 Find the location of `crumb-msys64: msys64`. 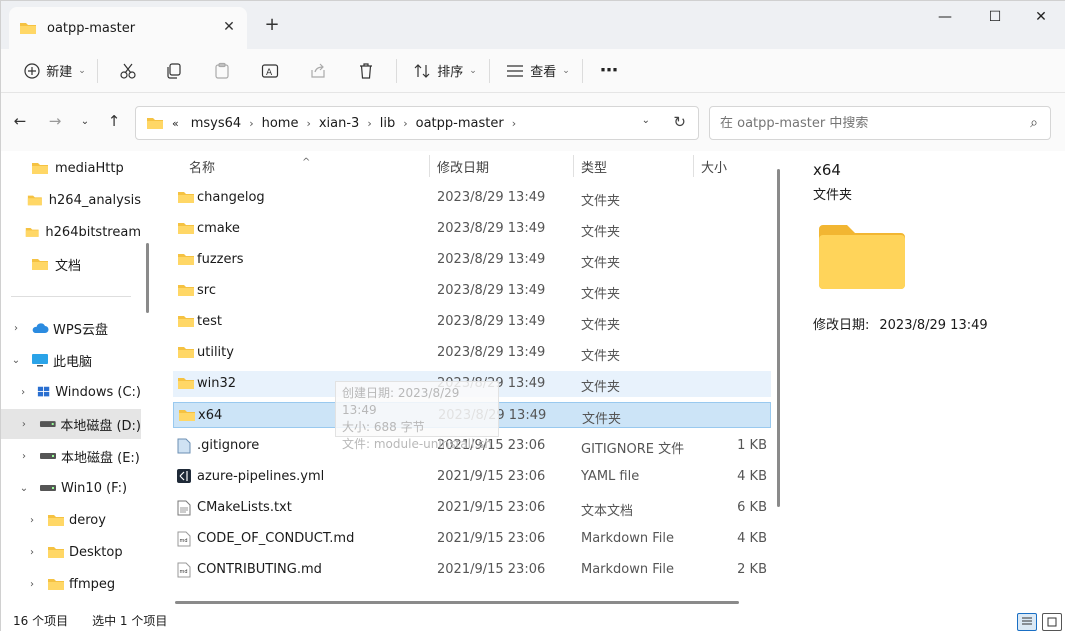

crumb-msys64: msys64 is located at coordinates (216, 123).